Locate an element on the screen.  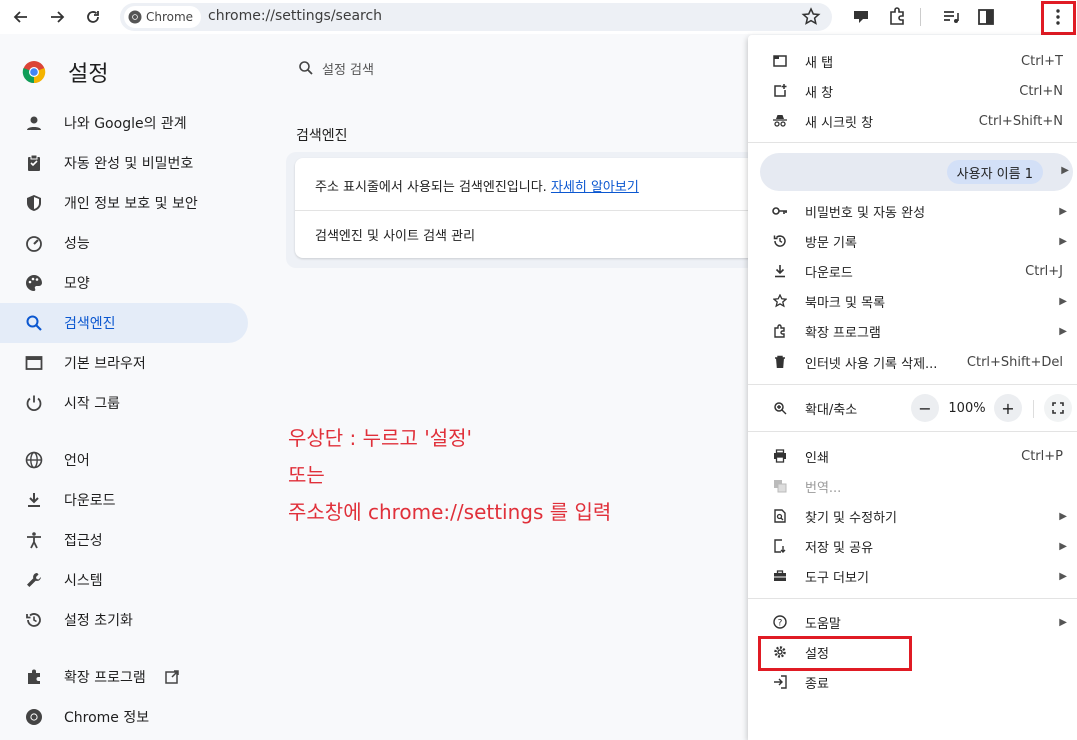
reload-icon is located at coordinates (93, 17).